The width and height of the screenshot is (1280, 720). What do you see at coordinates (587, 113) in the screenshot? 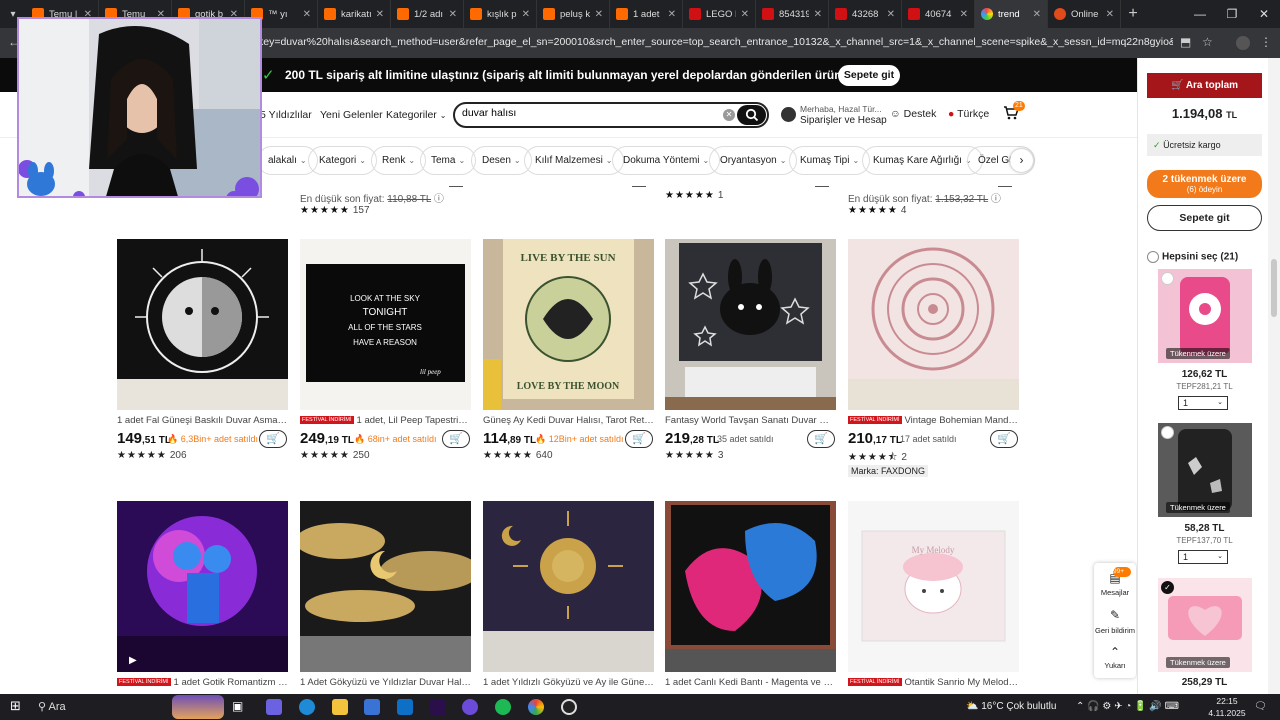
I see `search-input` at bounding box center [587, 113].